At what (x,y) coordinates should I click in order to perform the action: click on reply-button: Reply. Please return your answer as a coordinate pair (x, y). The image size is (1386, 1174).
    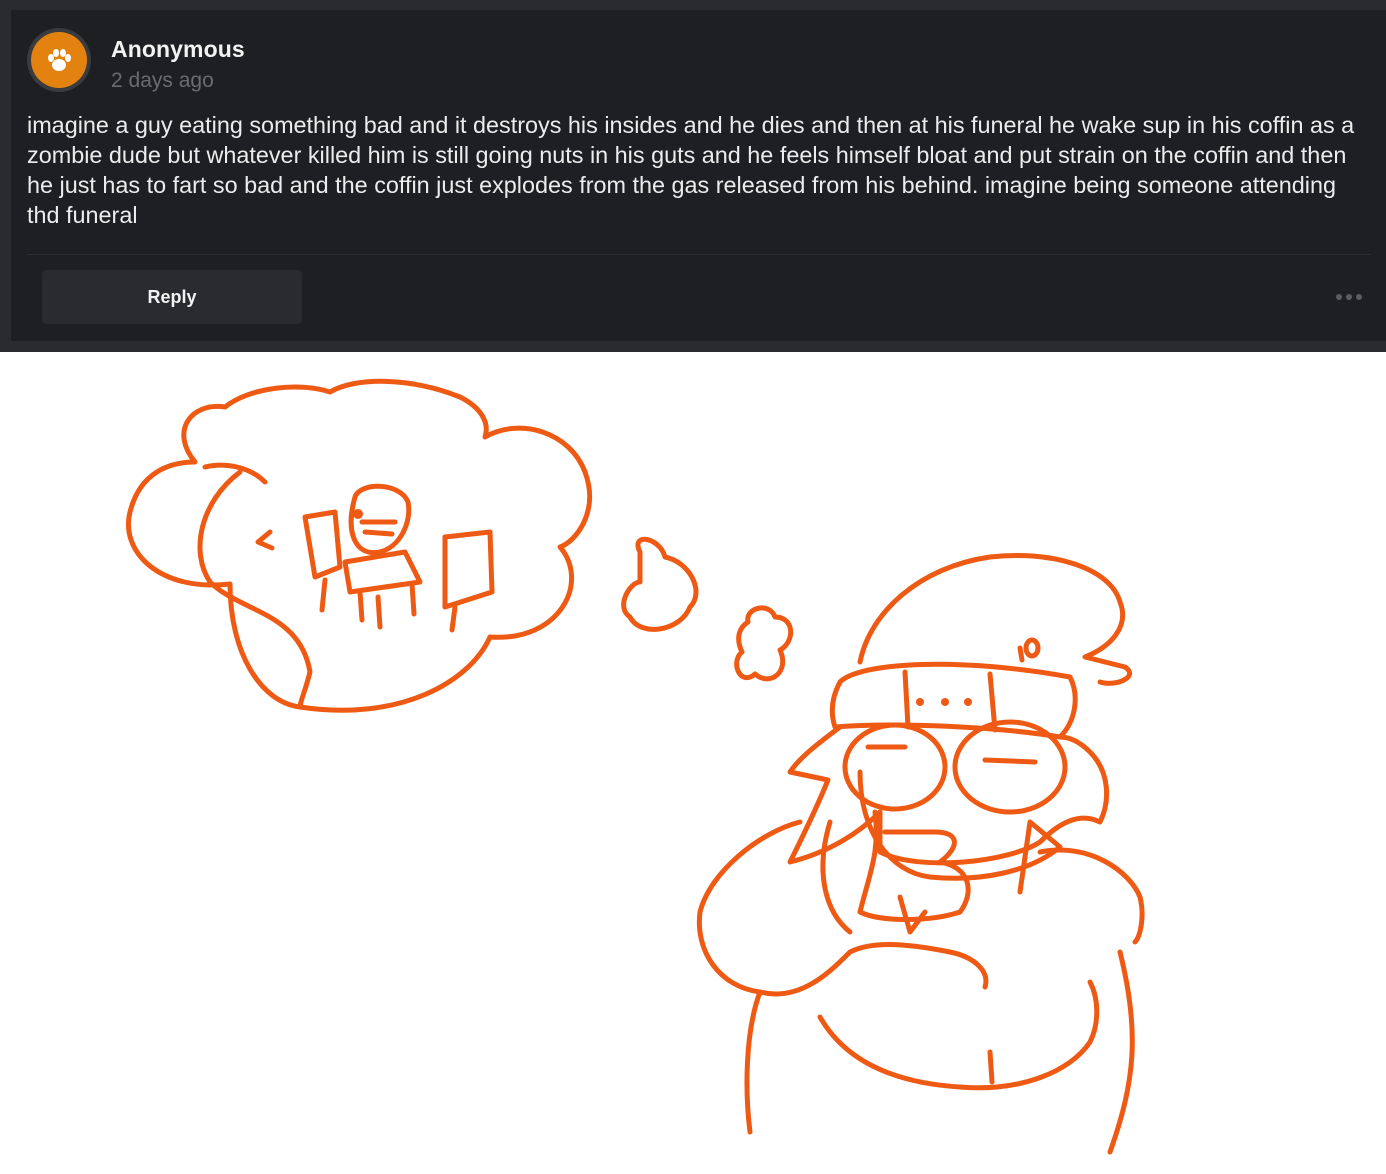
    Looking at the image, I should click on (172, 297).